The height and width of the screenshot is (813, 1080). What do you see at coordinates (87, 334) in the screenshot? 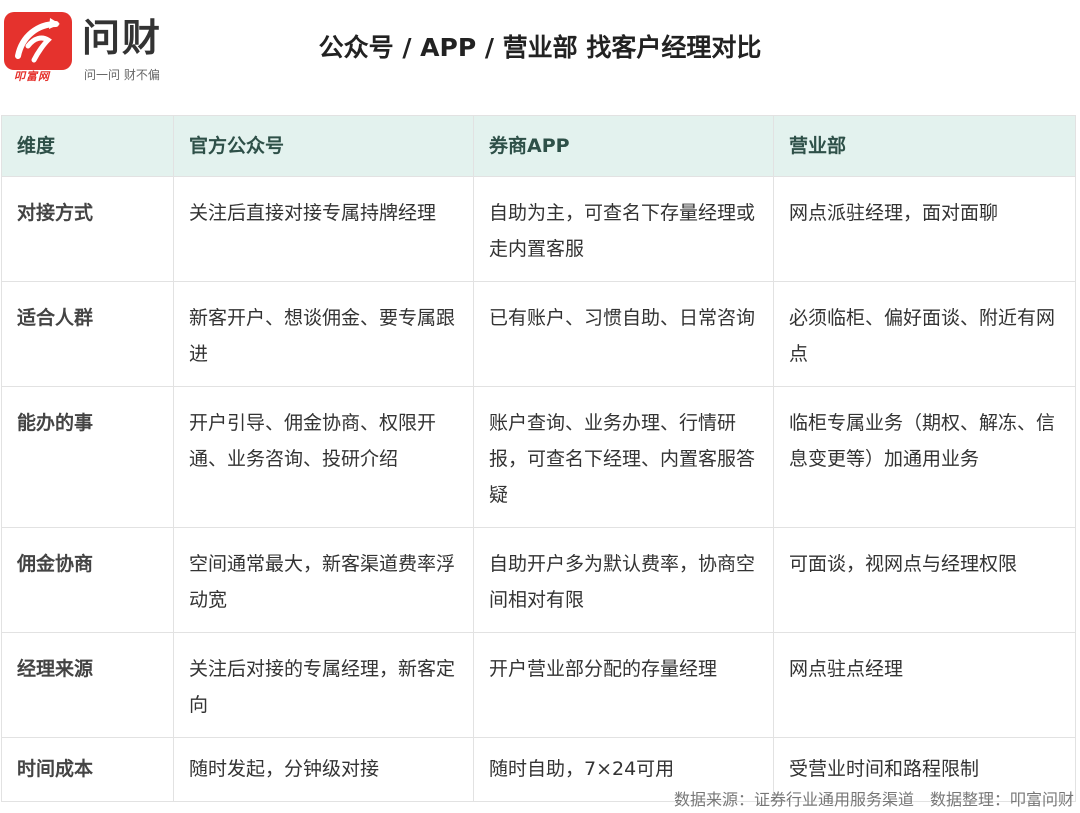
I see `row-label: 适合人群` at bounding box center [87, 334].